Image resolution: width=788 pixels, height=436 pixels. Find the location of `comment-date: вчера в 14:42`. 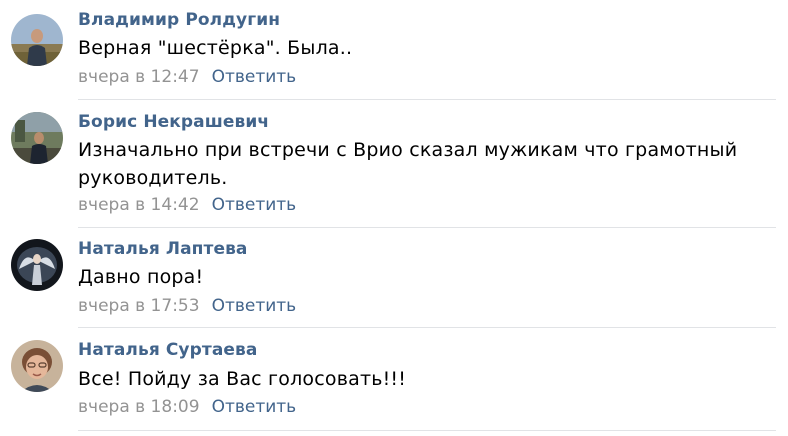

comment-date: вчера в 14:42 is located at coordinates (139, 205).